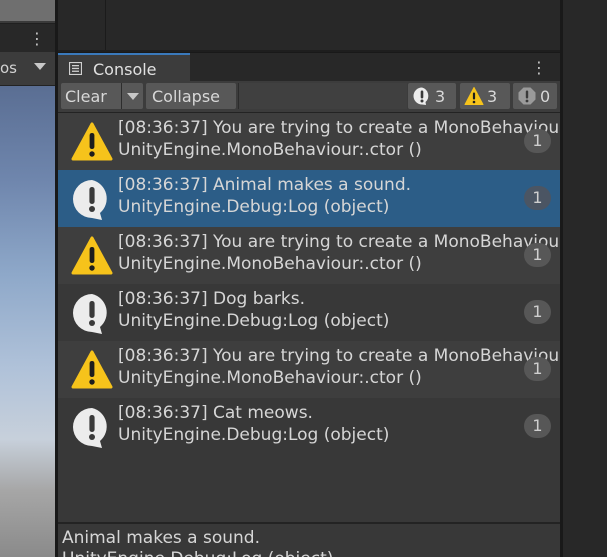 The width and height of the screenshot is (607, 557). I want to click on detail-stacktrace: UnityEngine.Debug:Log (object), so click(197, 553).